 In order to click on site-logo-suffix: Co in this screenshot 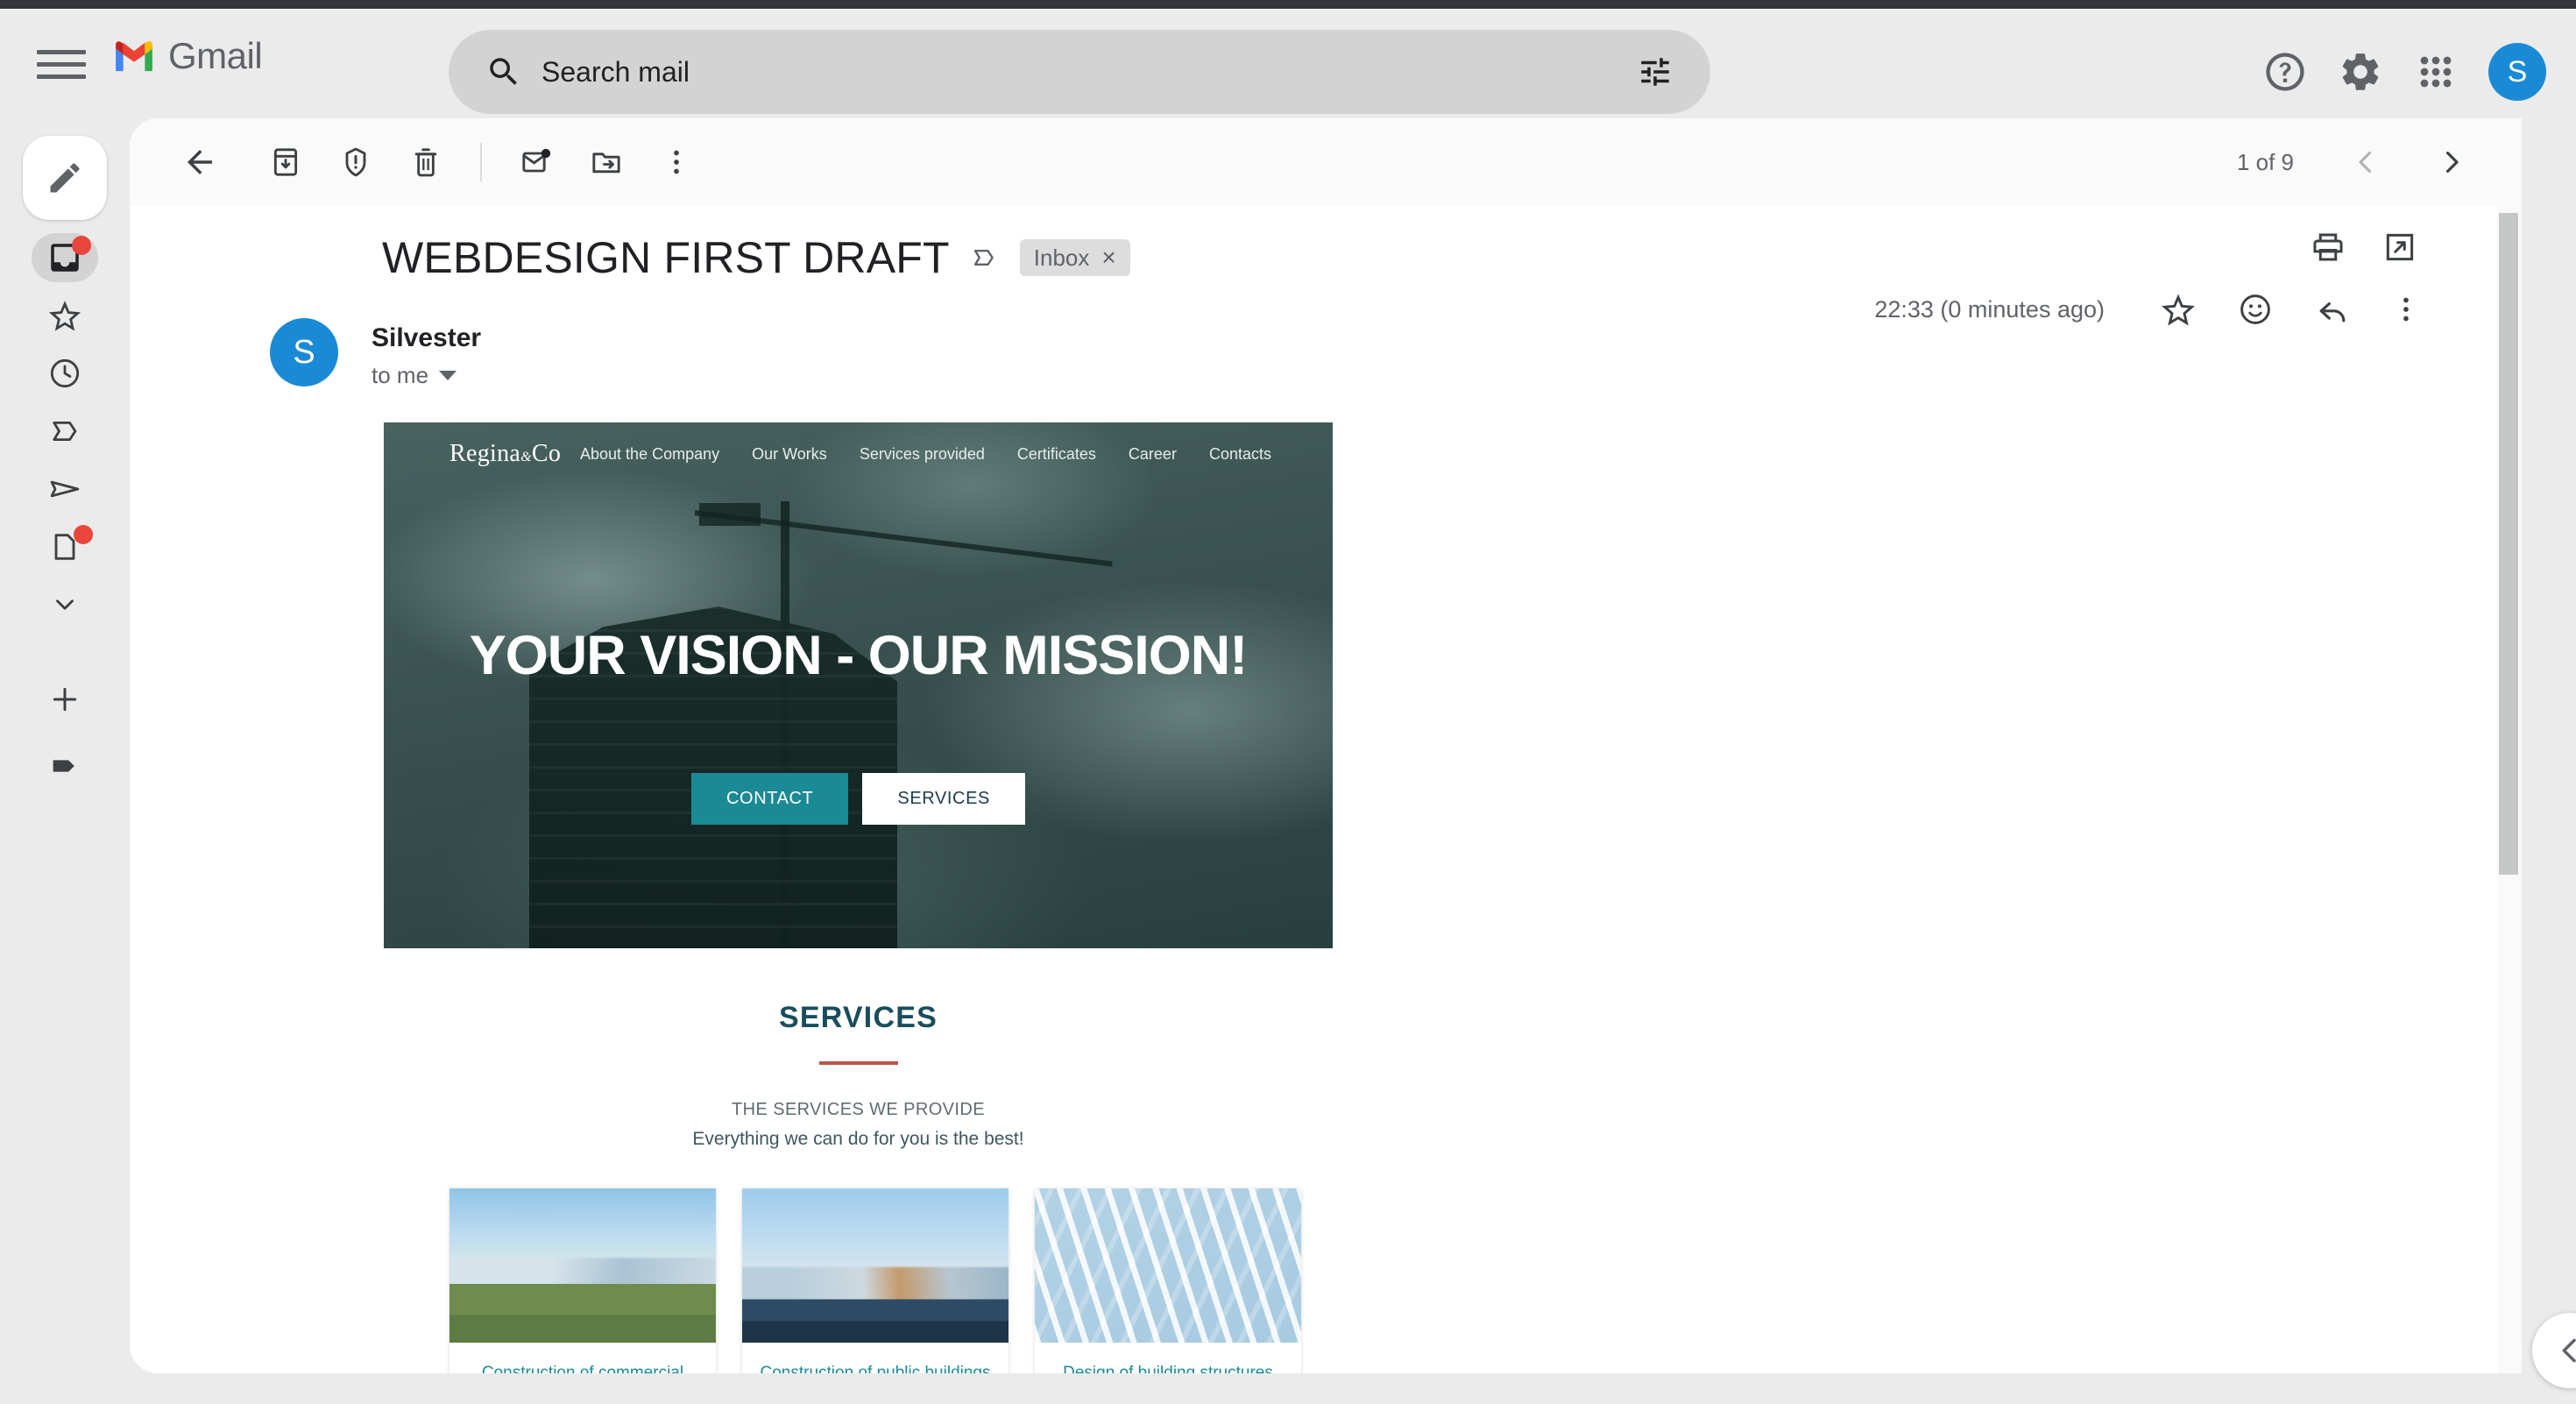, I will do `click(546, 453)`.